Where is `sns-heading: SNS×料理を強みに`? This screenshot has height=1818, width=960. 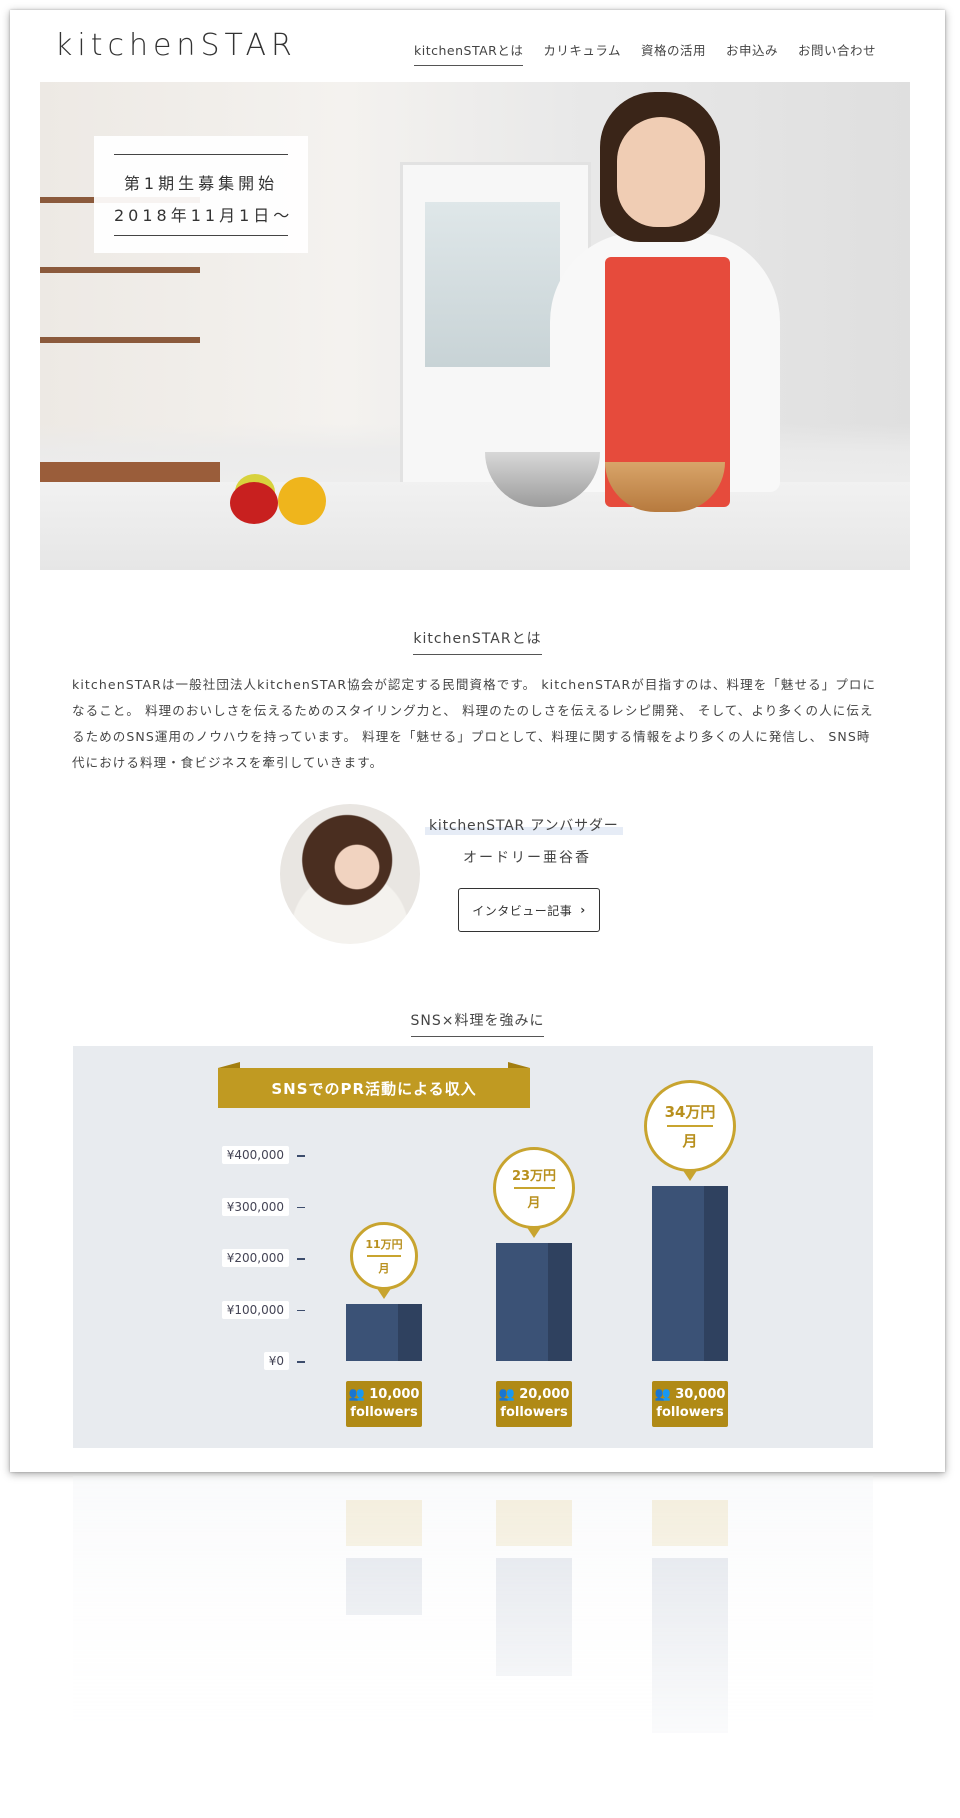
sns-heading: SNS×料理を強みに is located at coordinates (477, 1023).